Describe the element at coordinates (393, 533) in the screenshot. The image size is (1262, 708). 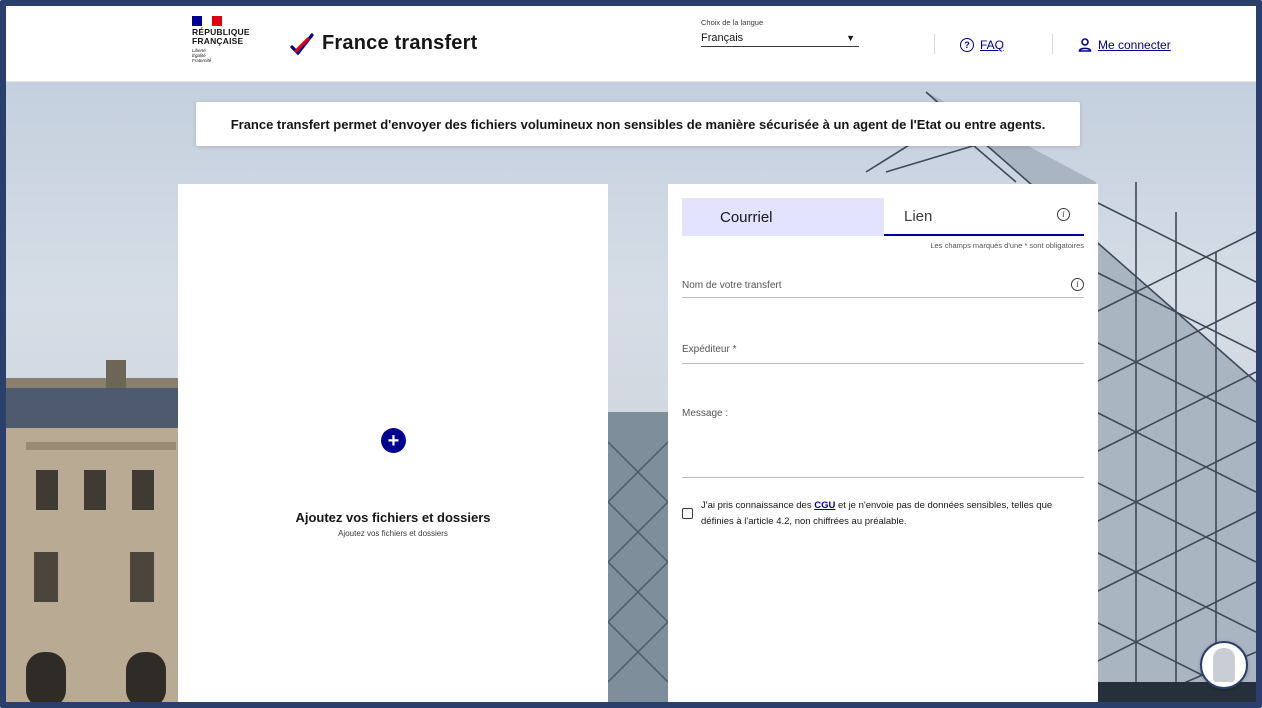
I see `upload-subtitle: Ajoutez vos fichiers et dossiers` at that location.